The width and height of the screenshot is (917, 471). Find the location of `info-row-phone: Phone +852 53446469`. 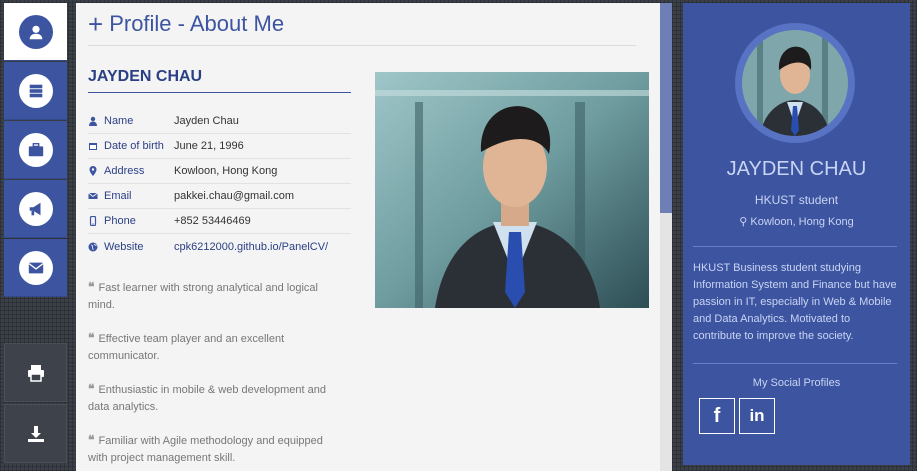

info-row-phone: Phone +852 53446469 is located at coordinates (219, 221).